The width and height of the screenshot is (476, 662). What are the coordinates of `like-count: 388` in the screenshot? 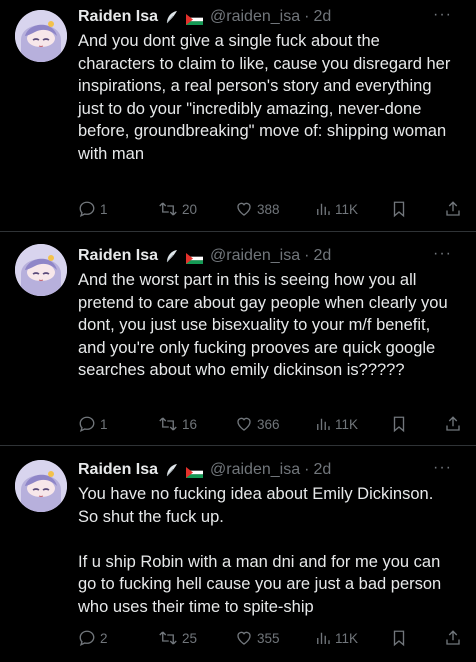 It's located at (268, 209).